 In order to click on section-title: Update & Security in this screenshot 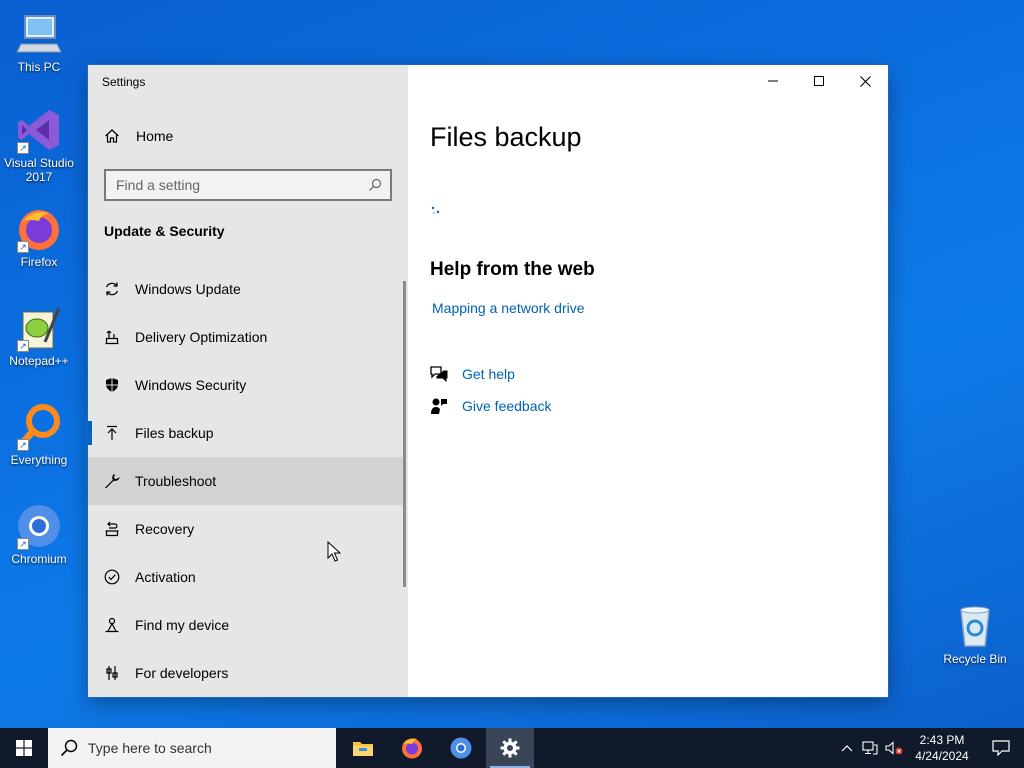, I will do `click(164, 231)`.